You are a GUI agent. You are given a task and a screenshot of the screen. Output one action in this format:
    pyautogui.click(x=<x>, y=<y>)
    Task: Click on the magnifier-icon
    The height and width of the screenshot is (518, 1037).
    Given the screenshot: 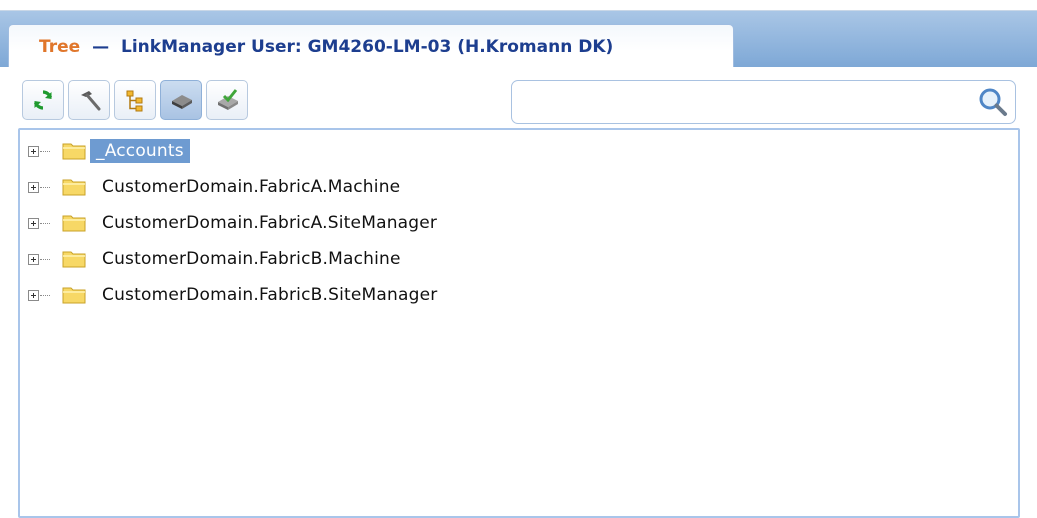 What is the action you would take?
    pyautogui.click(x=993, y=102)
    